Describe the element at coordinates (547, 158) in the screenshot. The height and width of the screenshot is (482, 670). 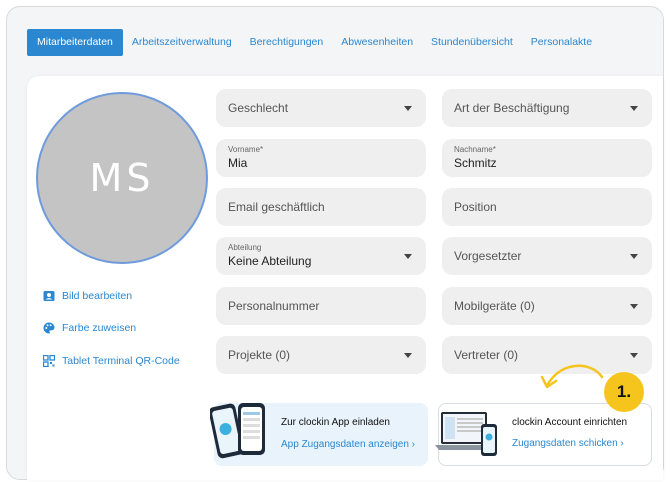
I see `nachname-field: Nachname* Schmitz` at that location.